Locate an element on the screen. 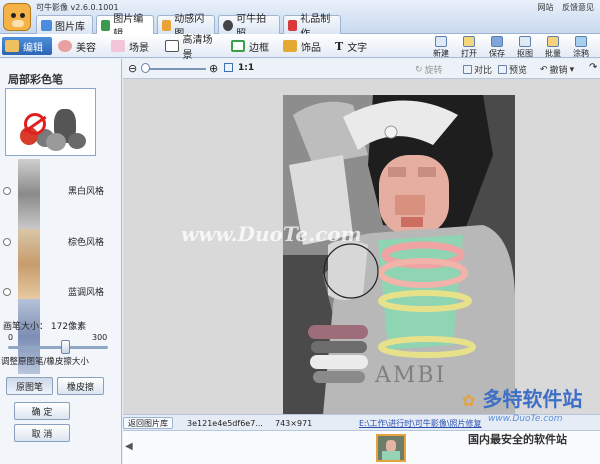 The width and height of the screenshot is (600, 464). confirm-button: 确 定 is located at coordinates (42, 411).